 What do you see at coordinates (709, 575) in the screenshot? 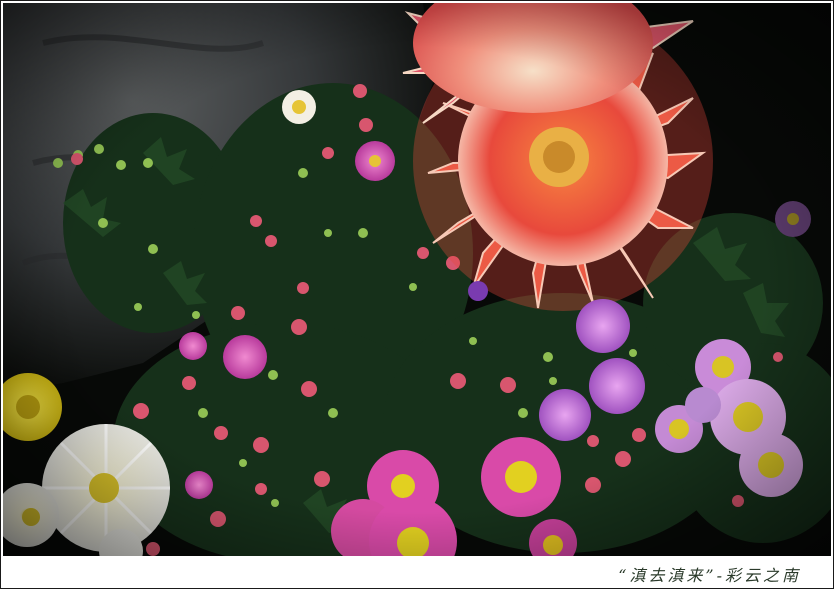
I see `photo-caption: “滇去滇来”-彩云之南` at bounding box center [709, 575].